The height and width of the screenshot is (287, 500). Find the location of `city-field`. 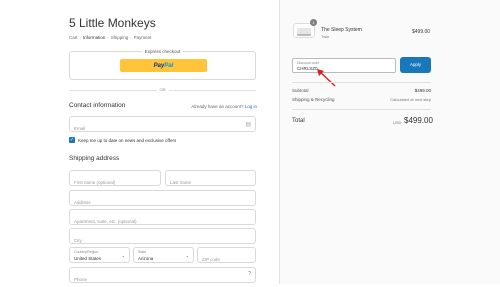

city-field is located at coordinates (162, 238).